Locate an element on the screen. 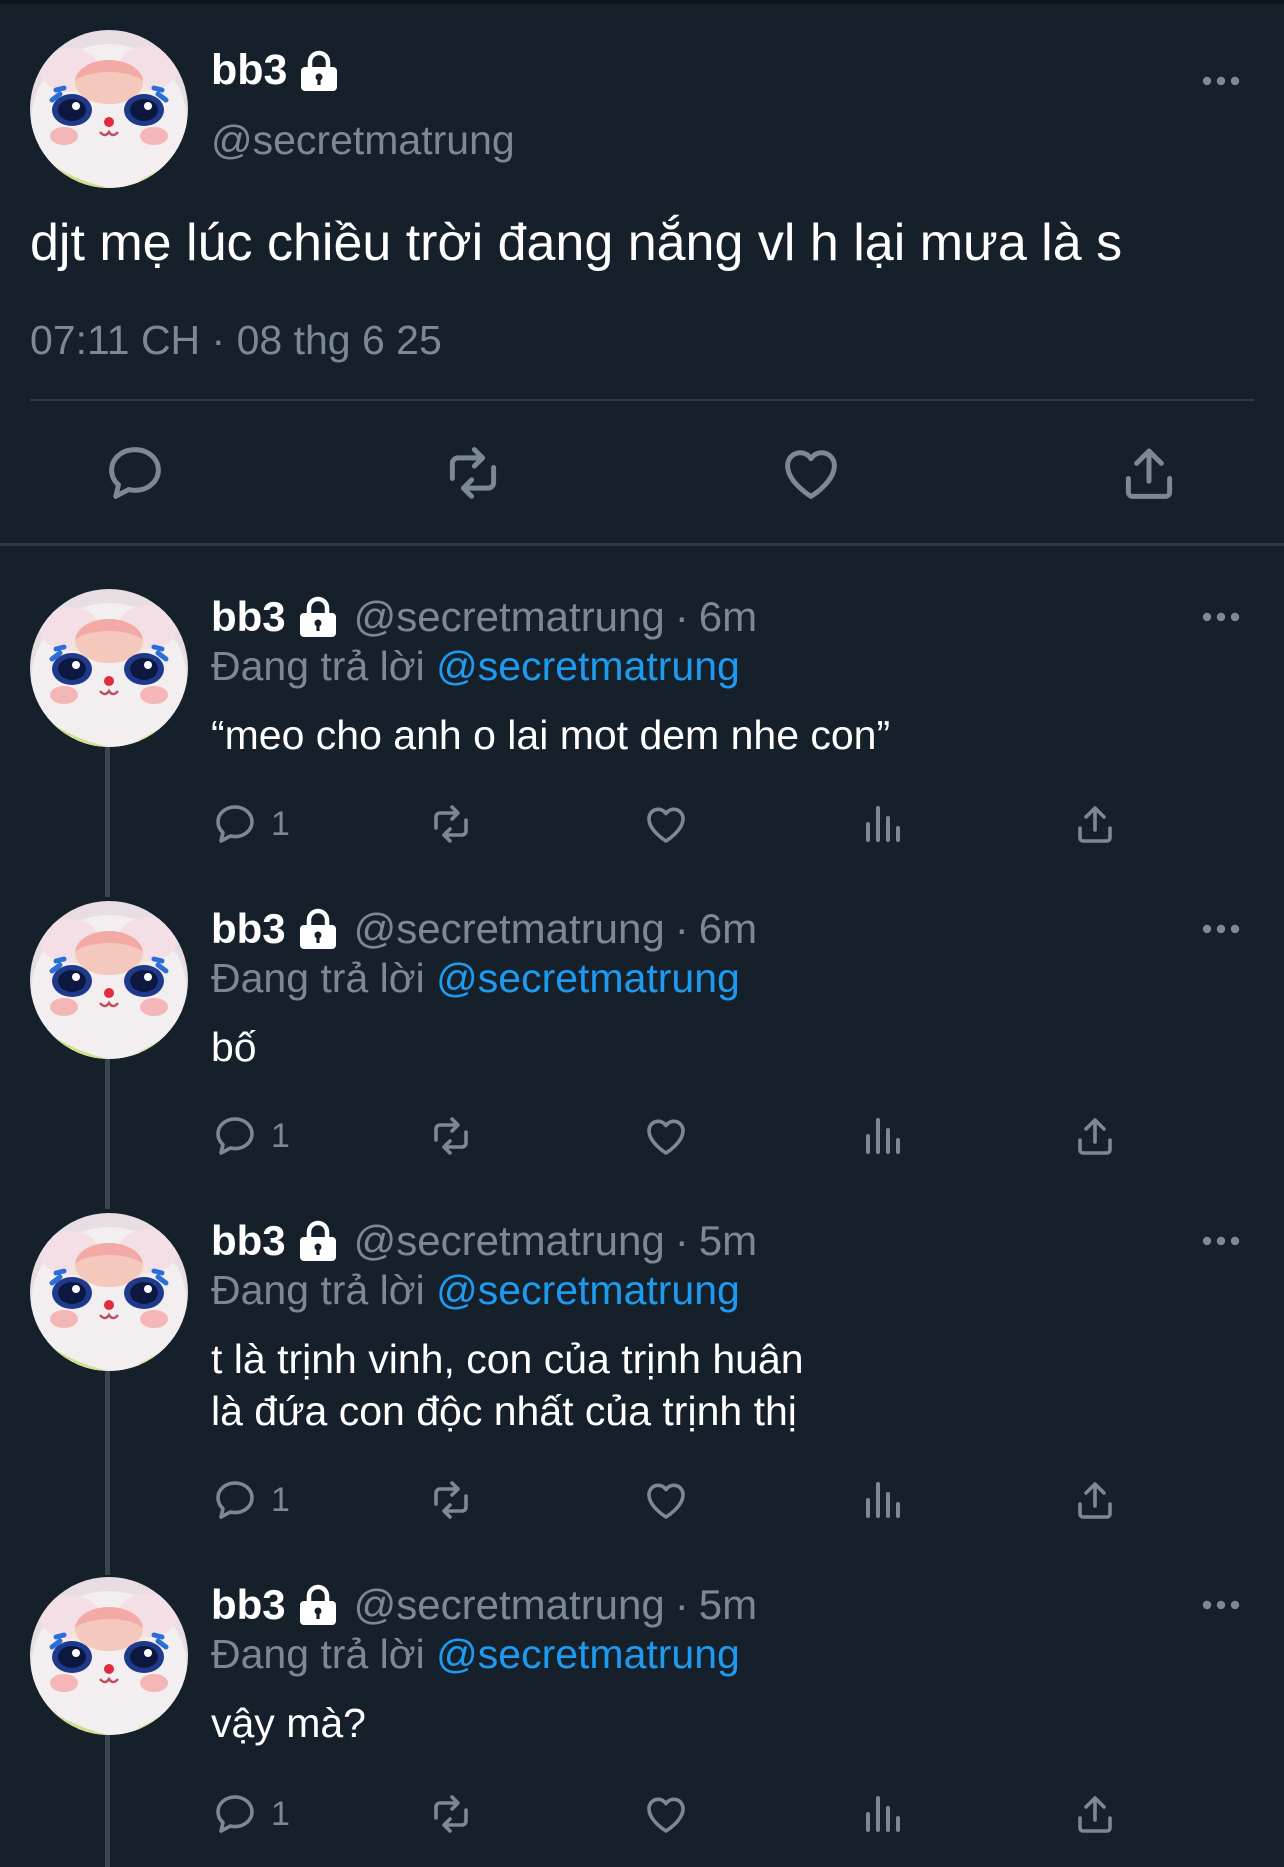  section-divider is located at coordinates (642, 544).